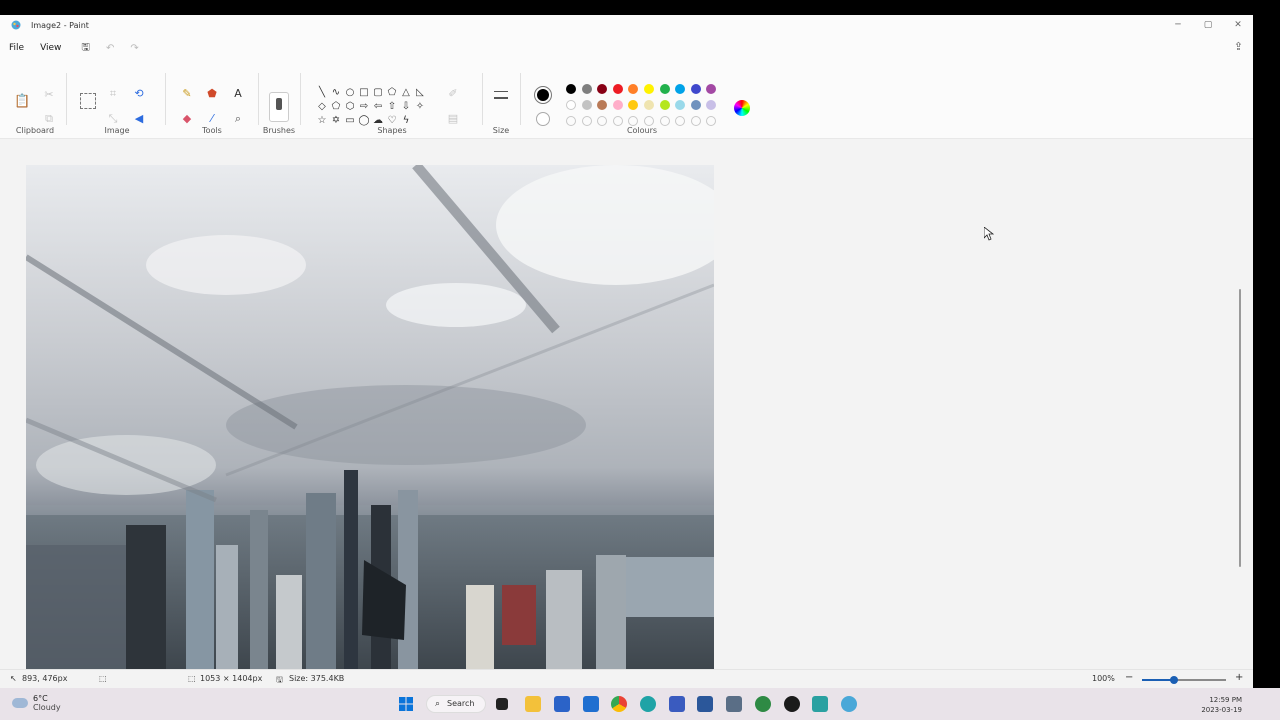 The width and height of the screenshot is (1280, 720). Describe the element at coordinates (279, 107) in the screenshot. I see `brush-icon` at that location.